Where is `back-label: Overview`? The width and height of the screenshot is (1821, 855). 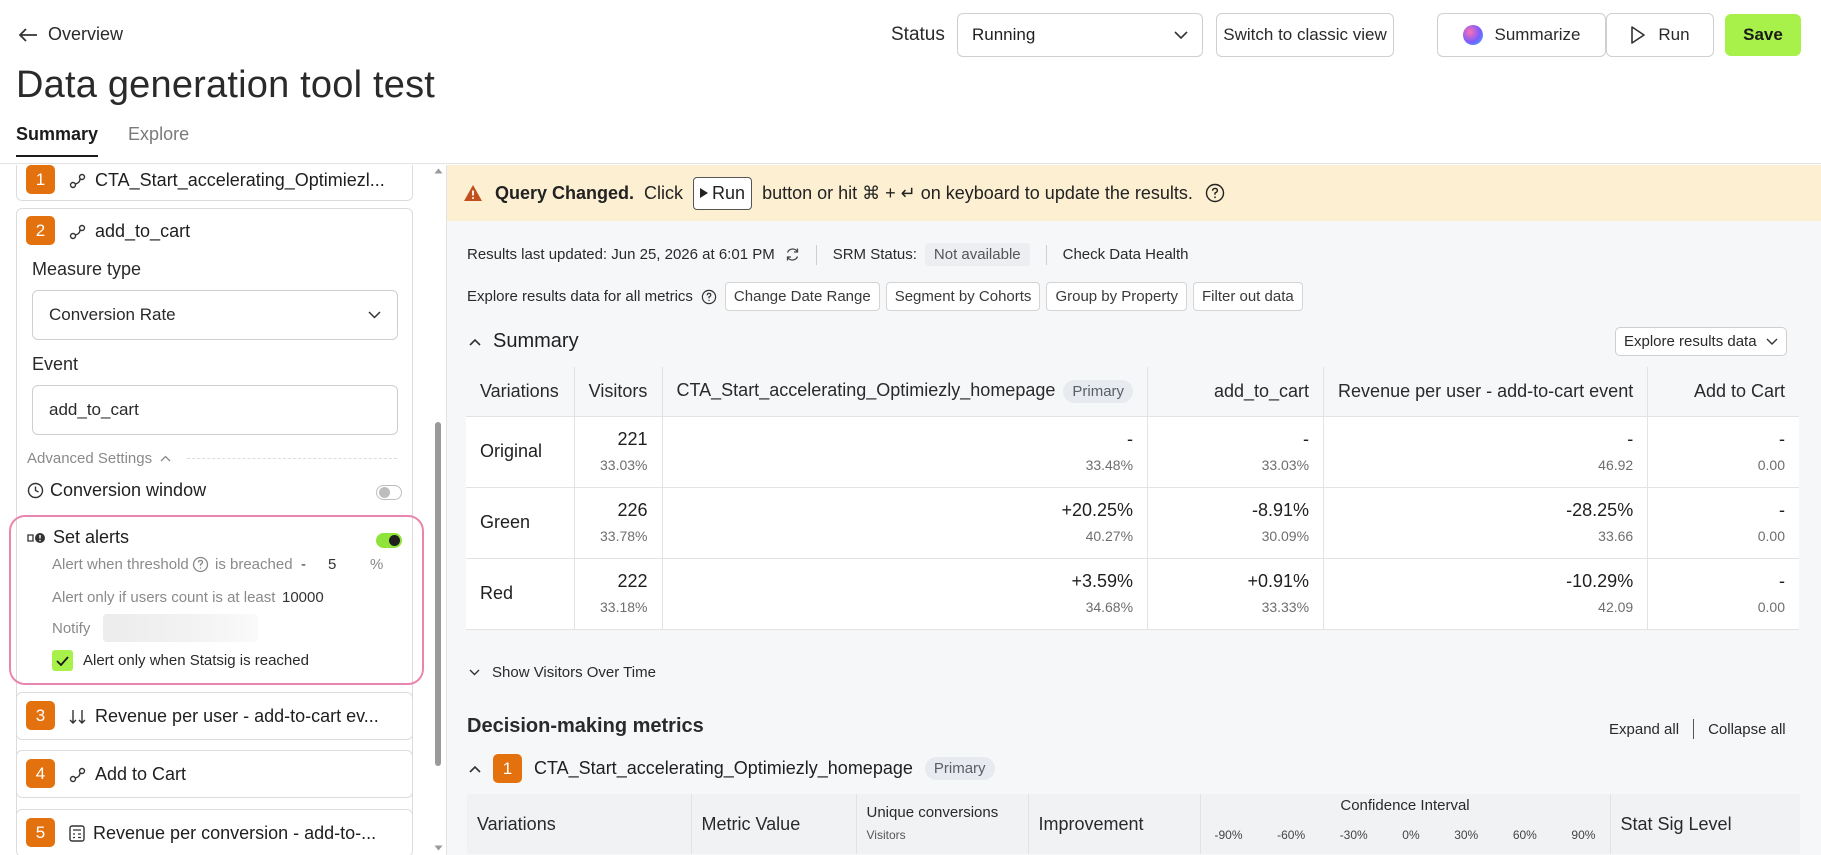 back-label: Overview is located at coordinates (86, 34).